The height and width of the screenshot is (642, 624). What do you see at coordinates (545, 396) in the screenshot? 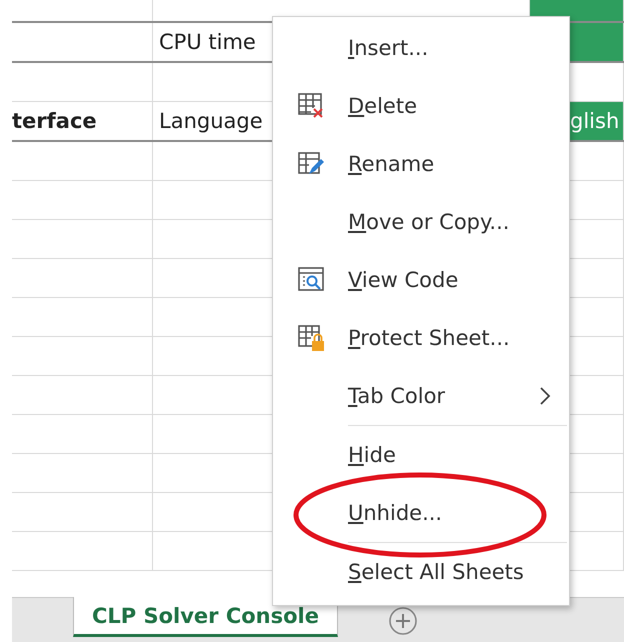
I see `chevron-right-icon` at bounding box center [545, 396].